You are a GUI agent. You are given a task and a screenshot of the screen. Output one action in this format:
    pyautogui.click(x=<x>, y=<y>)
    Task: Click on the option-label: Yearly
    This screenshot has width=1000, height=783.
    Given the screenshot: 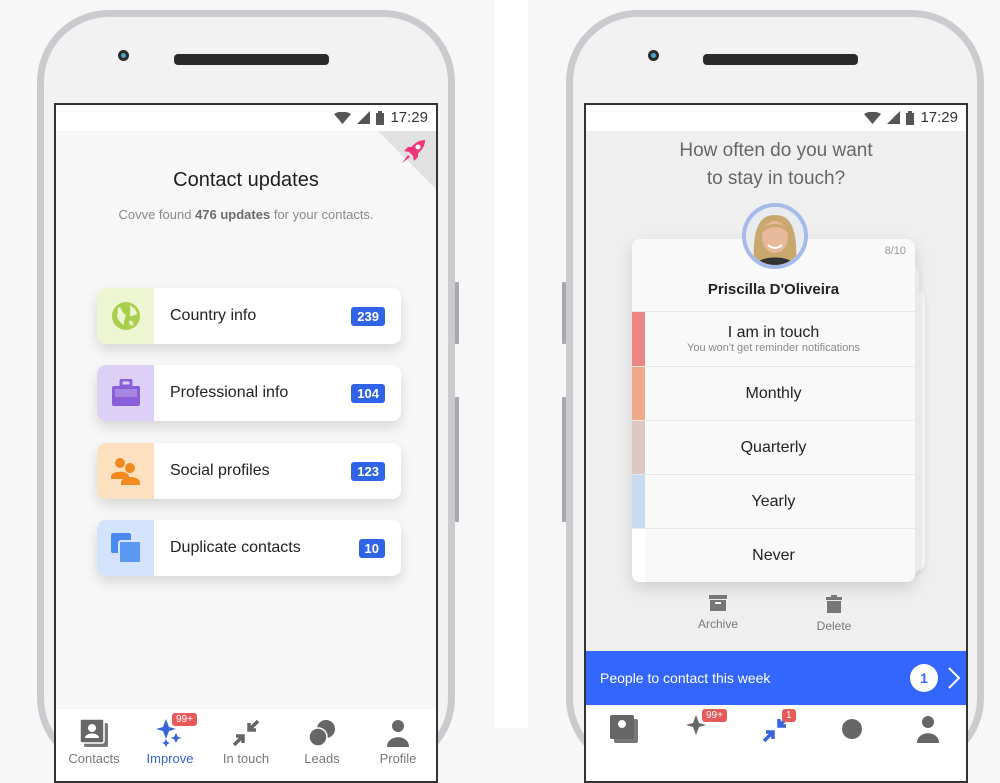 What is the action you would take?
    pyautogui.click(x=773, y=501)
    